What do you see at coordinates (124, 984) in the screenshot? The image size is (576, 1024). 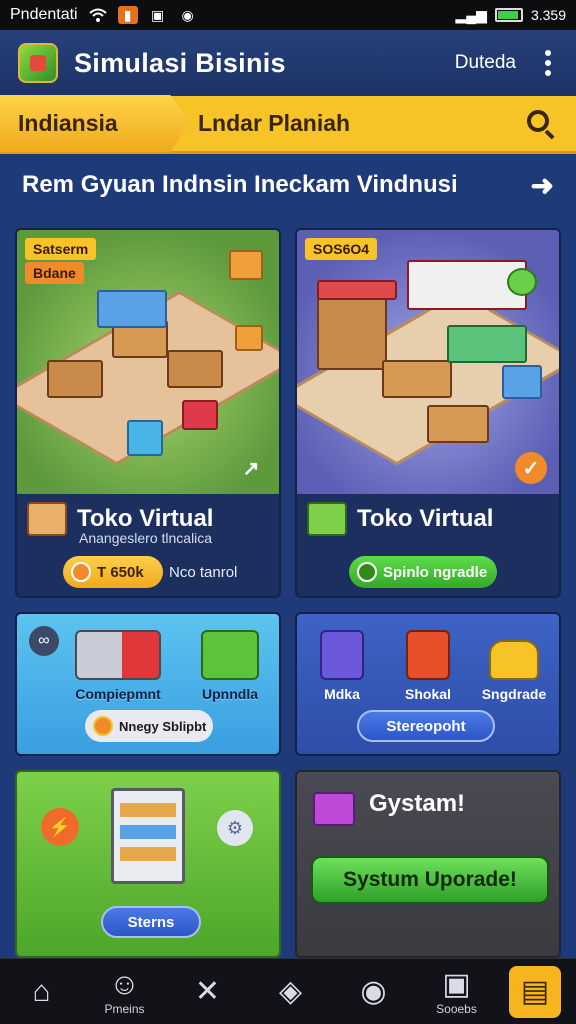 I see `people-icon: ☺` at bounding box center [124, 984].